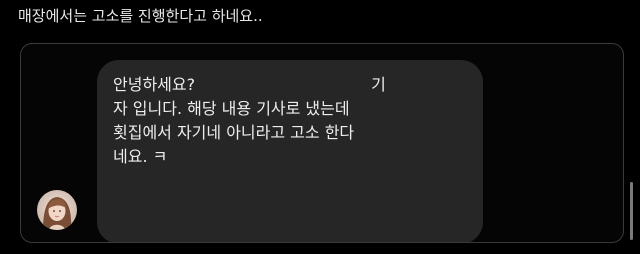 This screenshot has width=640, height=254. What do you see at coordinates (293, 85) in the screenshot?
I see `message-line-1: 안녕하세요? 기` at bounding box center [293, 85].